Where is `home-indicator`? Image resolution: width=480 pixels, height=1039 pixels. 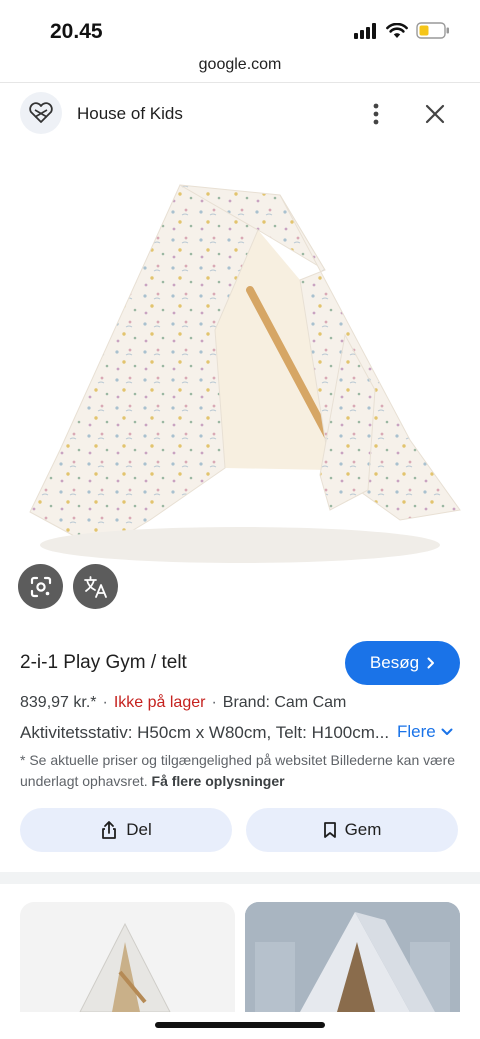 home-indicator is located at coordinates (240, 1025).